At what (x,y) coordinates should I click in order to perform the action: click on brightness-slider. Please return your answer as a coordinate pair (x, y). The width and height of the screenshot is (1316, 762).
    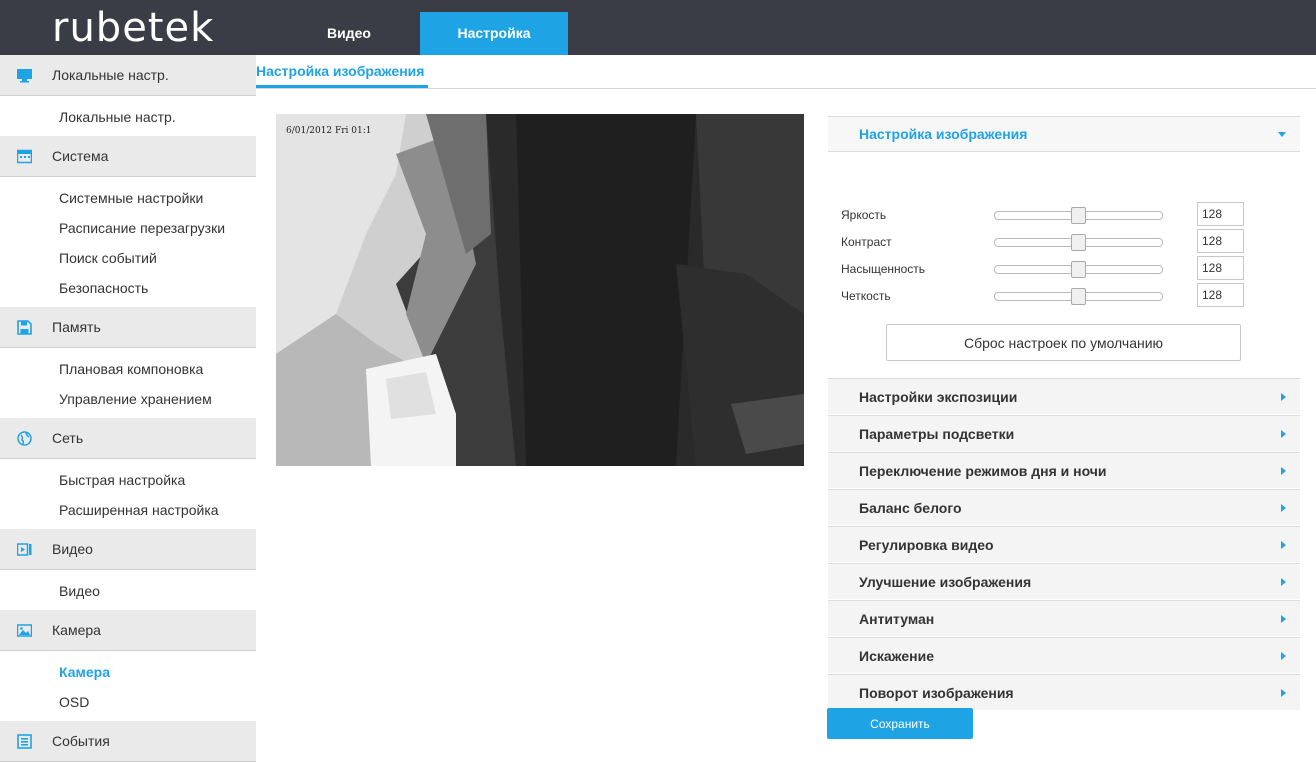
    Looking at the image, I should click on (1078, 215).